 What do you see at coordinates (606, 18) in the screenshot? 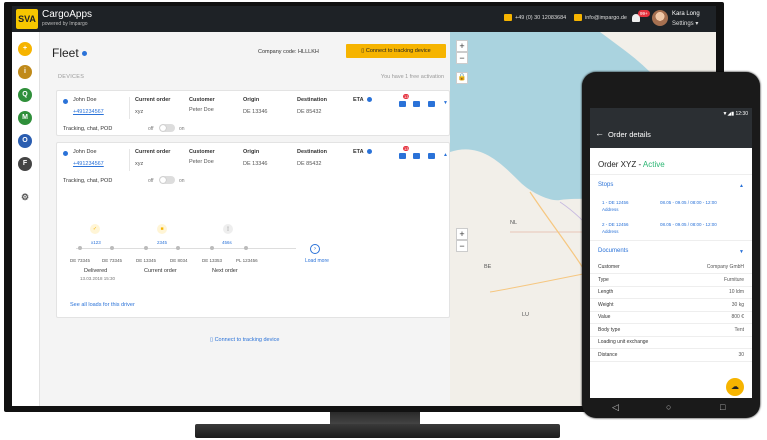
I see `support-email: info@impargo.de` at bounding box center [606, 18].